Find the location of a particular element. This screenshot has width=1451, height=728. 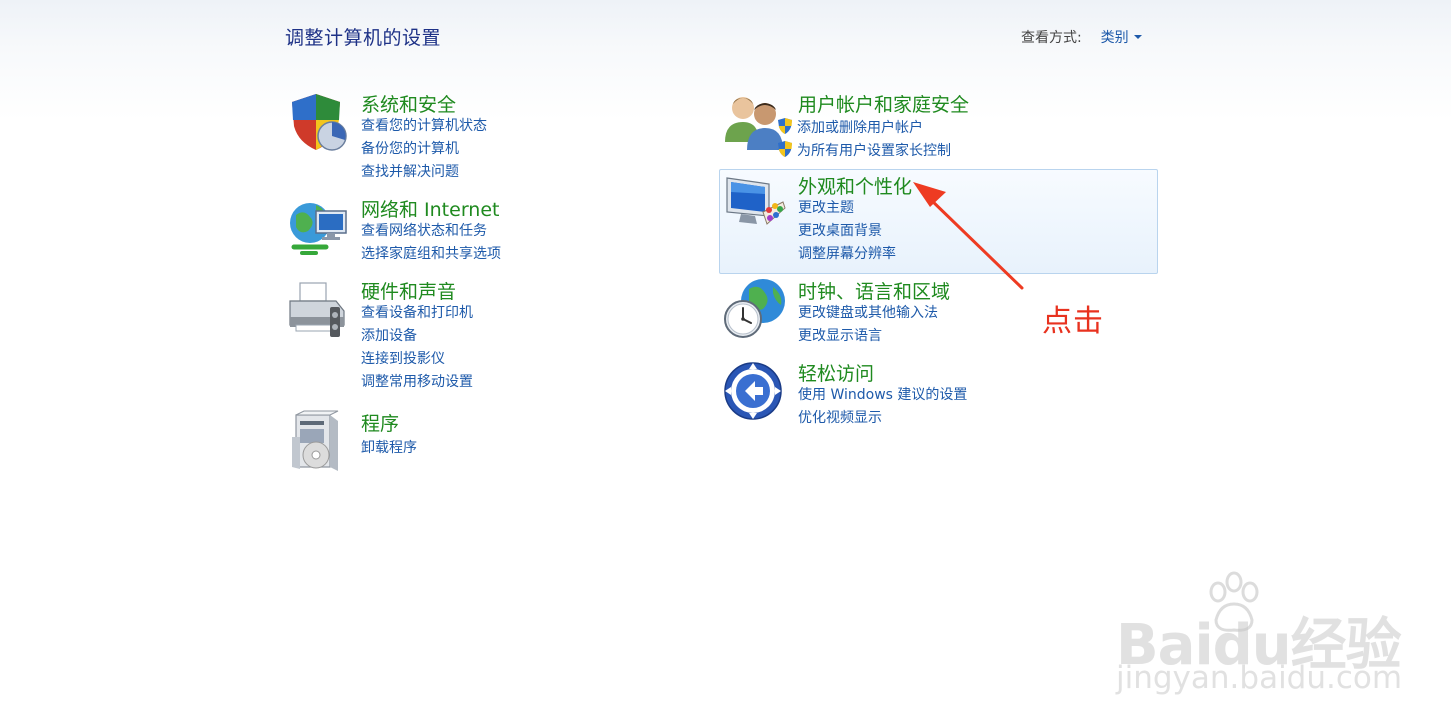

link-change-desktop-background: 更改桌面背景 is located at coordinates (847, 233).